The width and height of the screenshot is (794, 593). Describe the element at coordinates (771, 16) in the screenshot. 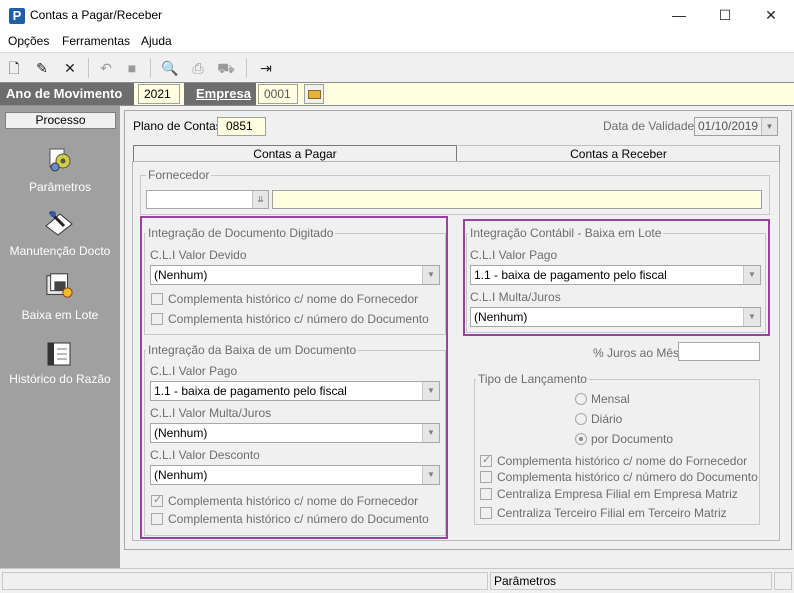

I see `close-button: ✕` at that location.